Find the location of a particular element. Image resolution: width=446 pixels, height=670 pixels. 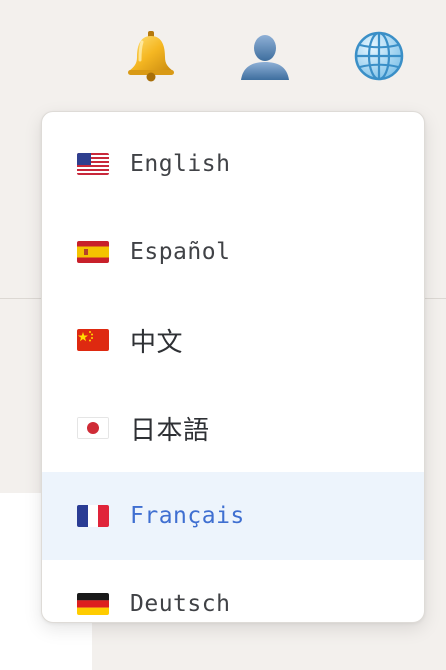

language-option-chinese: 中文 is located at coordinates (233, 340).